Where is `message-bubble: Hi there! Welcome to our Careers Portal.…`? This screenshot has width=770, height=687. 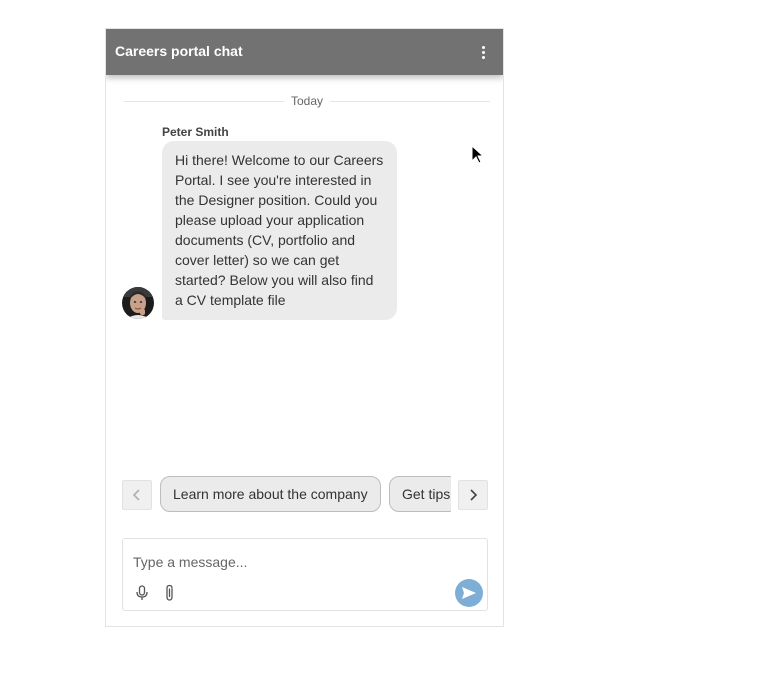 message-bubble: Hi there! Welcome to our Careers Portal.… is located at coordinates (279, 230).